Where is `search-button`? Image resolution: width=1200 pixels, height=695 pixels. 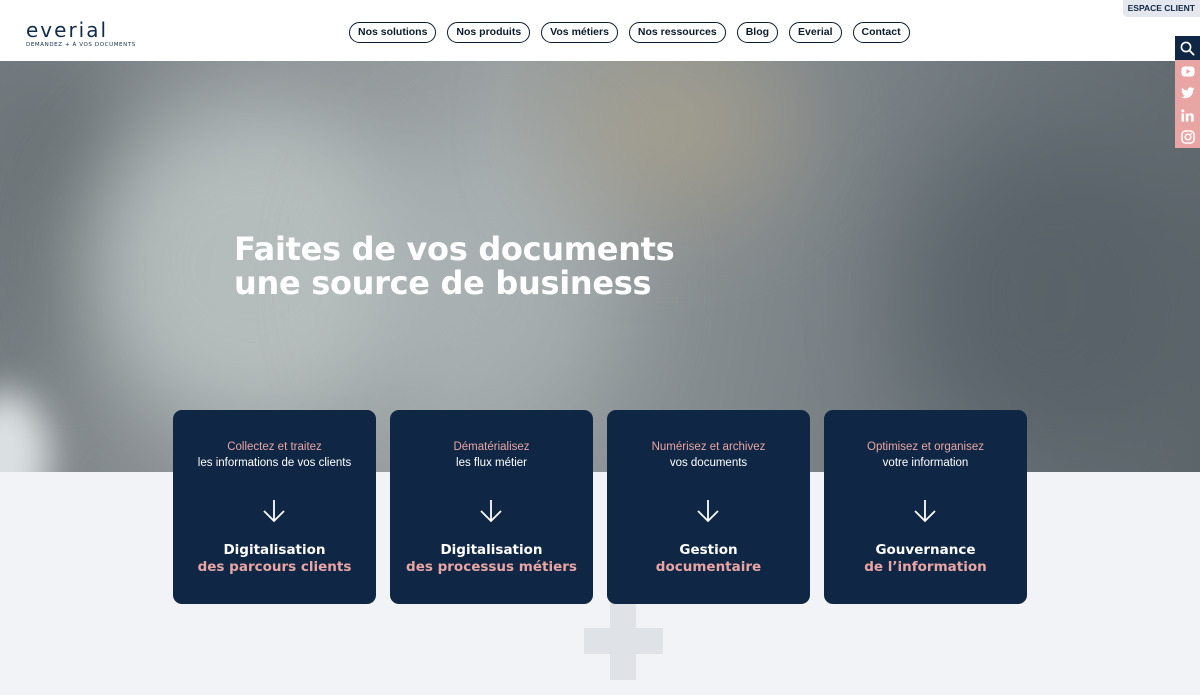 search-button is located at coordinates (1187, 48).